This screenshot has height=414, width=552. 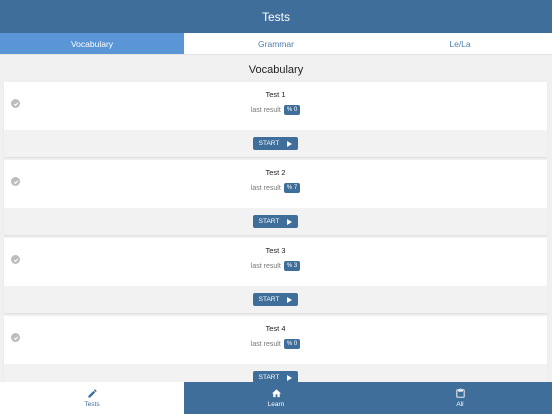 What do you see at coordinates (292, 266) in the screenshot?
I see `result-badge: % 3` at bounding box center [292, 266].